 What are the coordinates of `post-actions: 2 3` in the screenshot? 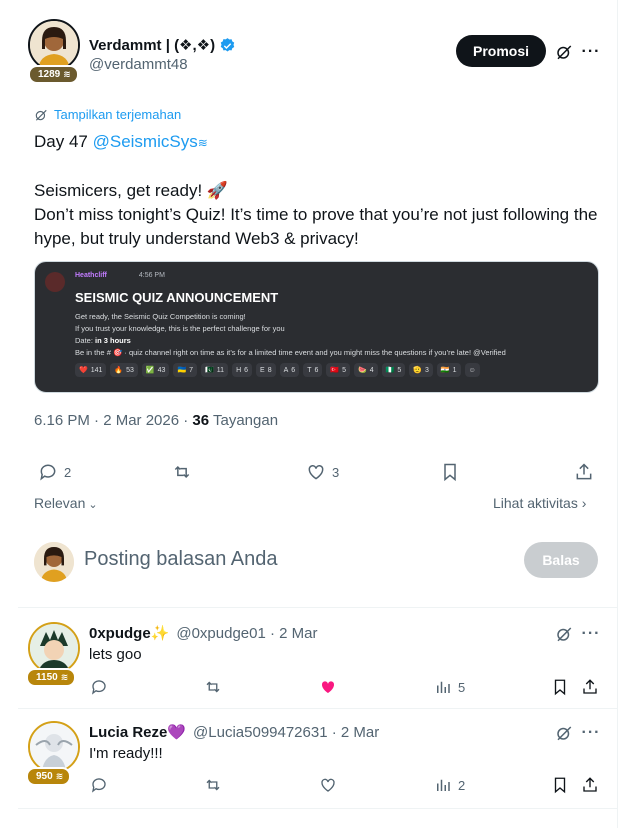 It's located at (317, 472).